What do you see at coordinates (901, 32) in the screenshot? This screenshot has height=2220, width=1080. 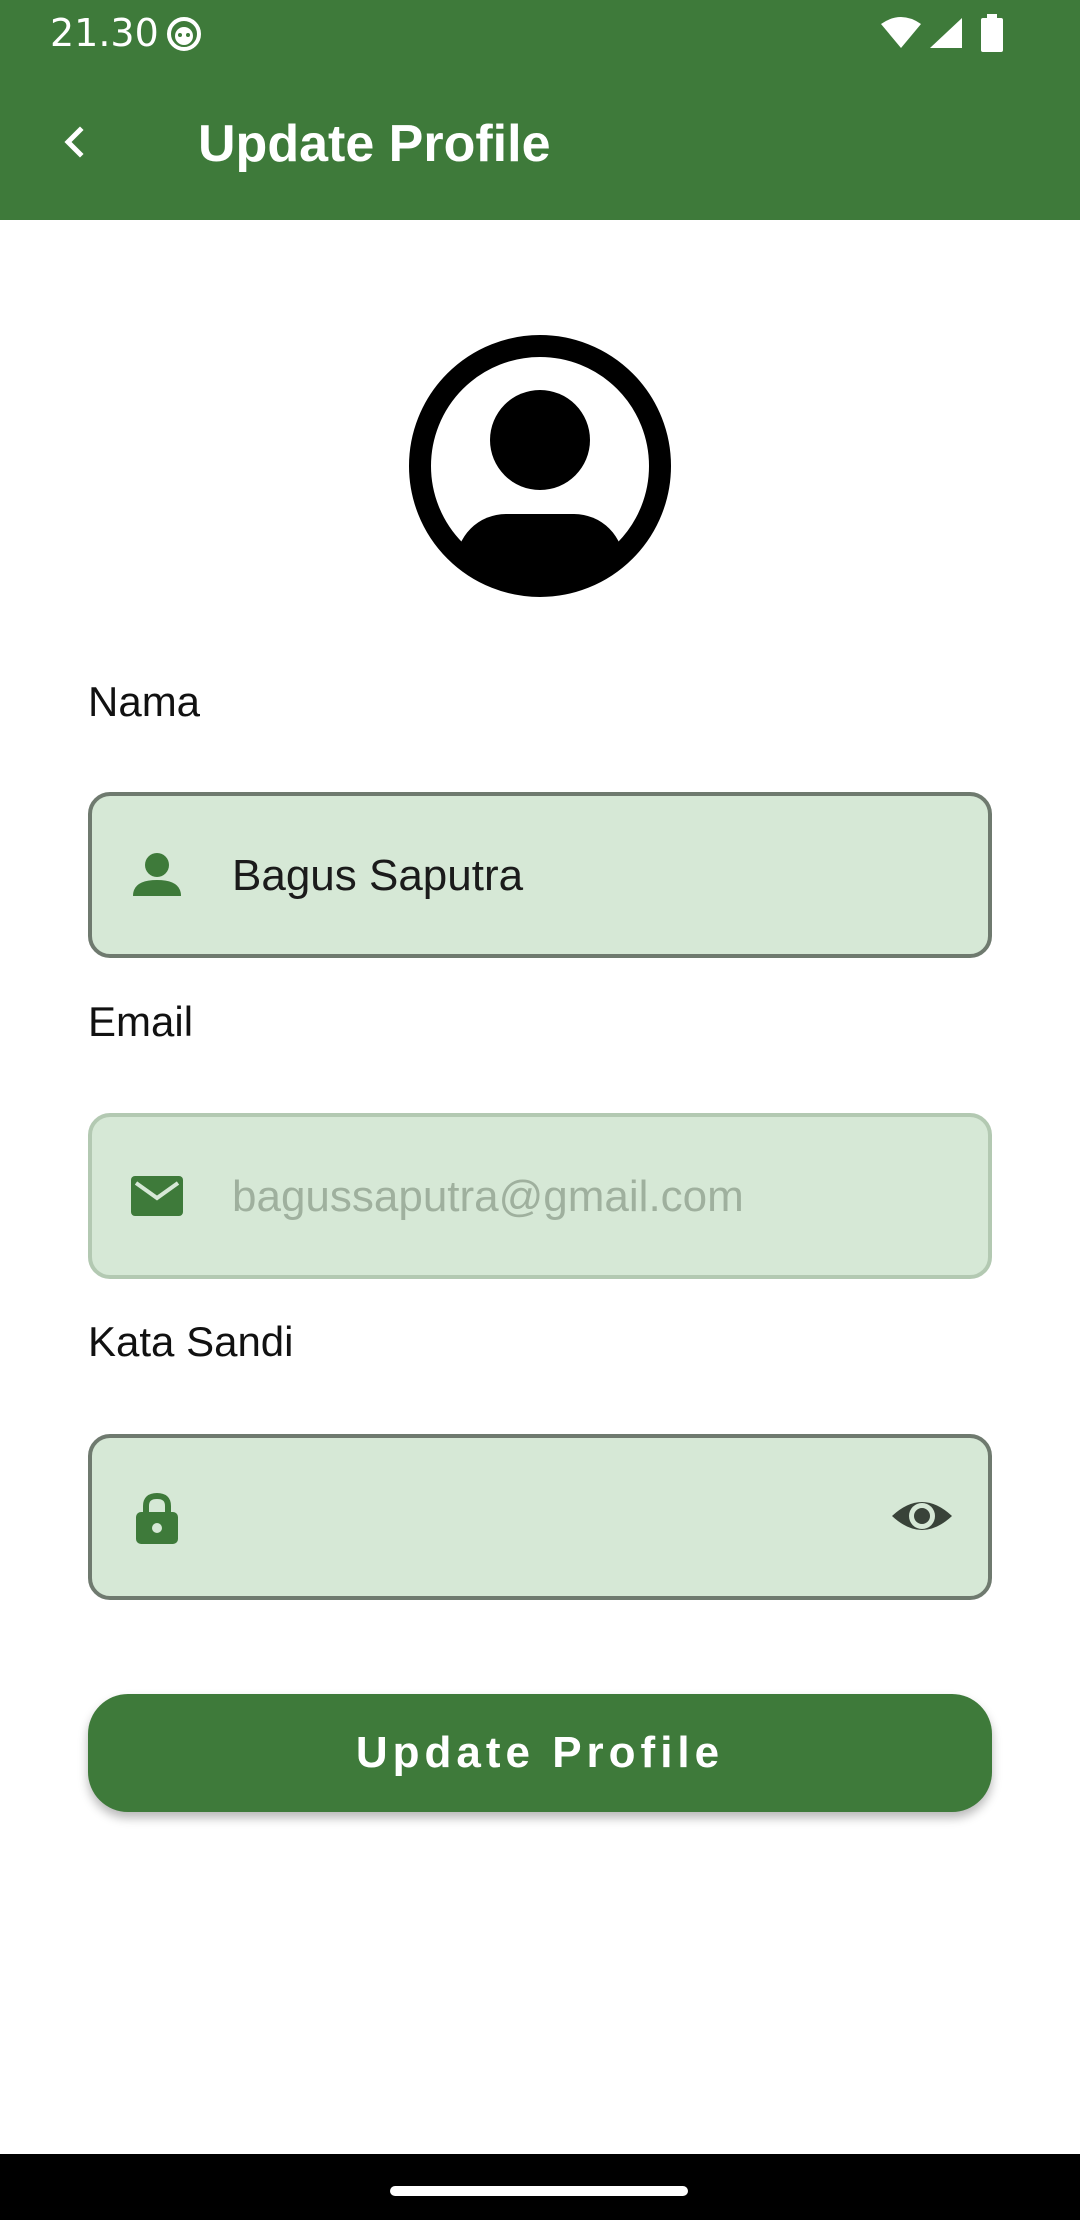 I see `wifi-icon` at bounding box center [901, 32].